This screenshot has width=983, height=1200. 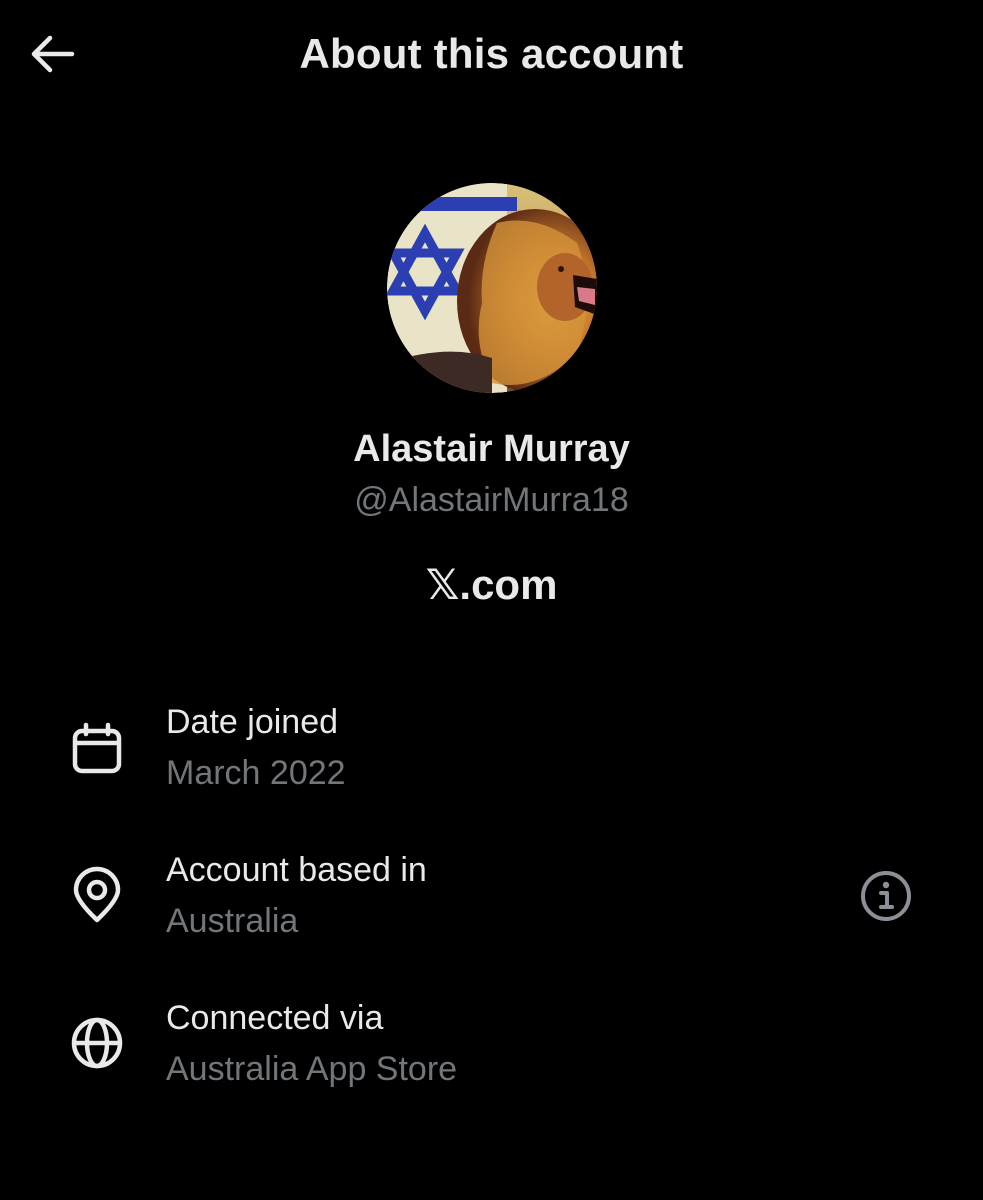 What do you see at coordinates (442, 584) in the screenshot?
I see `x-logo-icon: 𝕏` at bounding box center [442, 584].